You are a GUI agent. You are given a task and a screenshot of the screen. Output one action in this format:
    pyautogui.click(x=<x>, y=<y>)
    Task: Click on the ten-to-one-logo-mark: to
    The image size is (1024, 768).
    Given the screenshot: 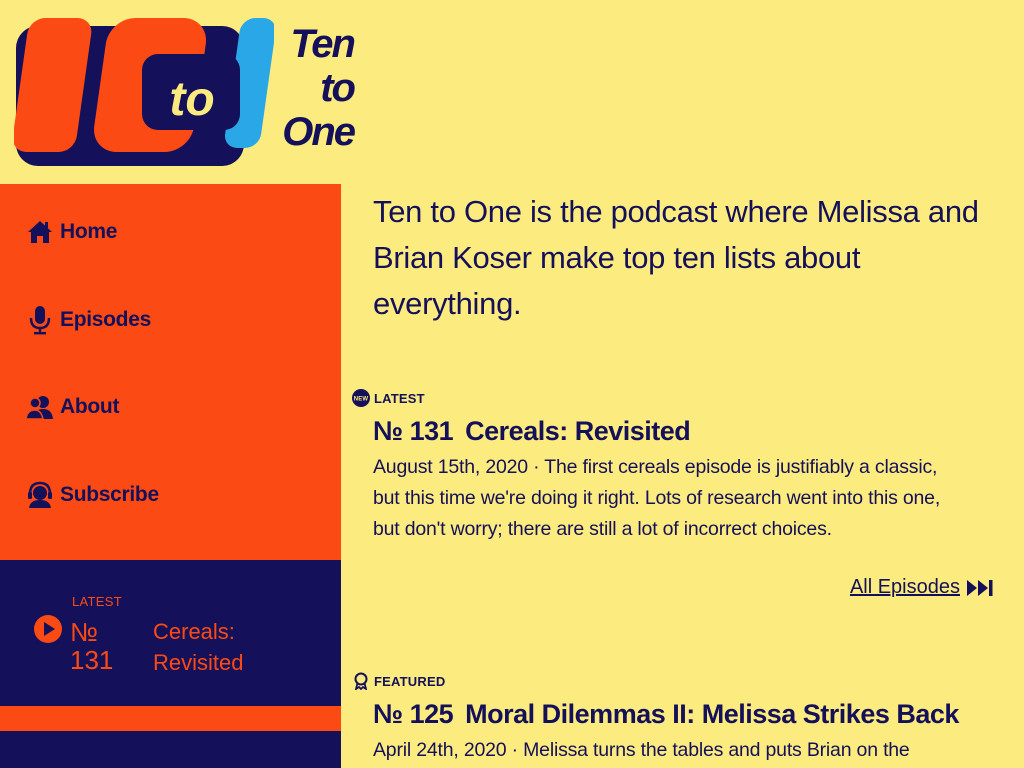 What is the action you would take?
    pyautogui.click(x=144, y=92)
    